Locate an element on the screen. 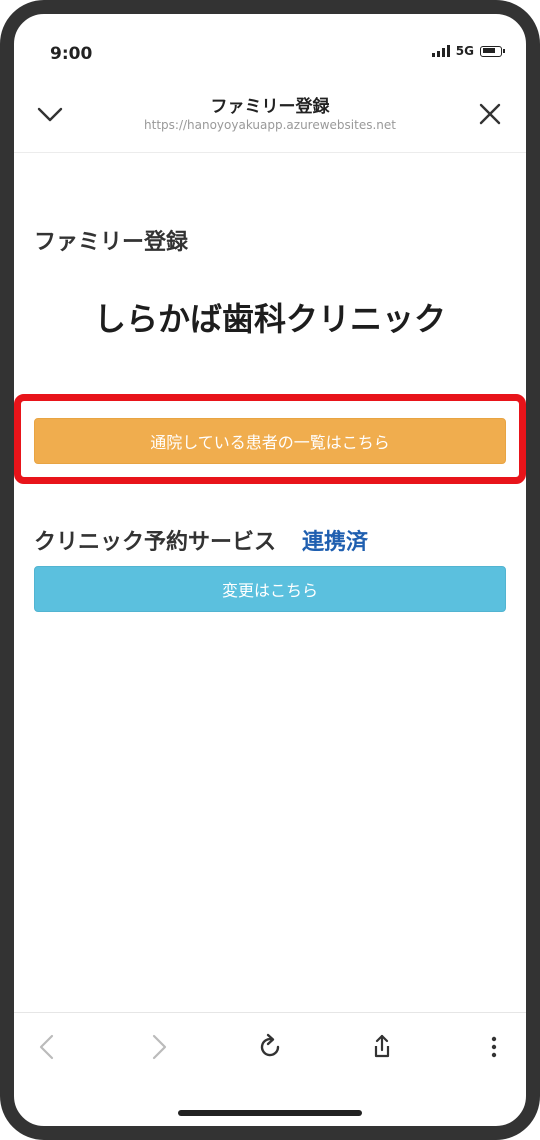  forward-arrow-icon is located at coordinates (158, 1047).